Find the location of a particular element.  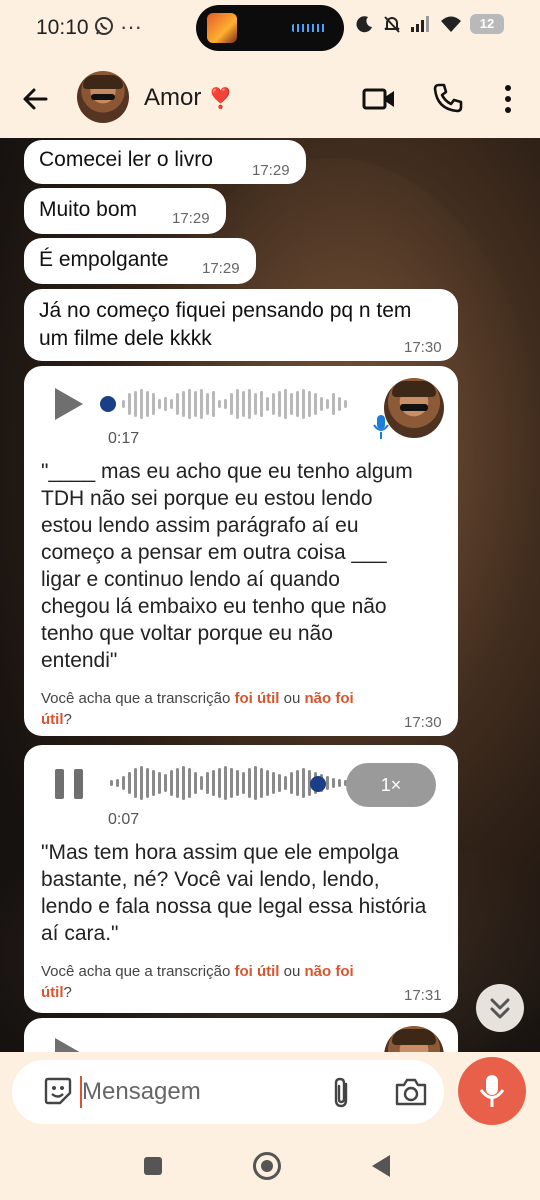

recents-button is located at coordinates (153, 1166).